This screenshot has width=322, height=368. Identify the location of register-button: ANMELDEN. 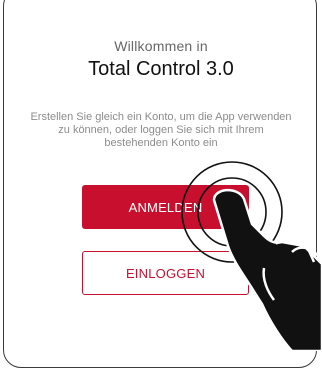
(165, 207).